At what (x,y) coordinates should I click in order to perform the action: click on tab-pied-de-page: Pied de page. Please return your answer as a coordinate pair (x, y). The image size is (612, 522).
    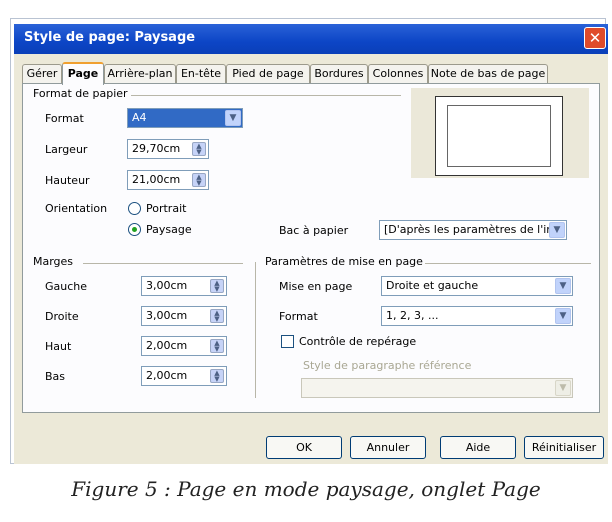
    Looking at the image, I should click on (268, 73).